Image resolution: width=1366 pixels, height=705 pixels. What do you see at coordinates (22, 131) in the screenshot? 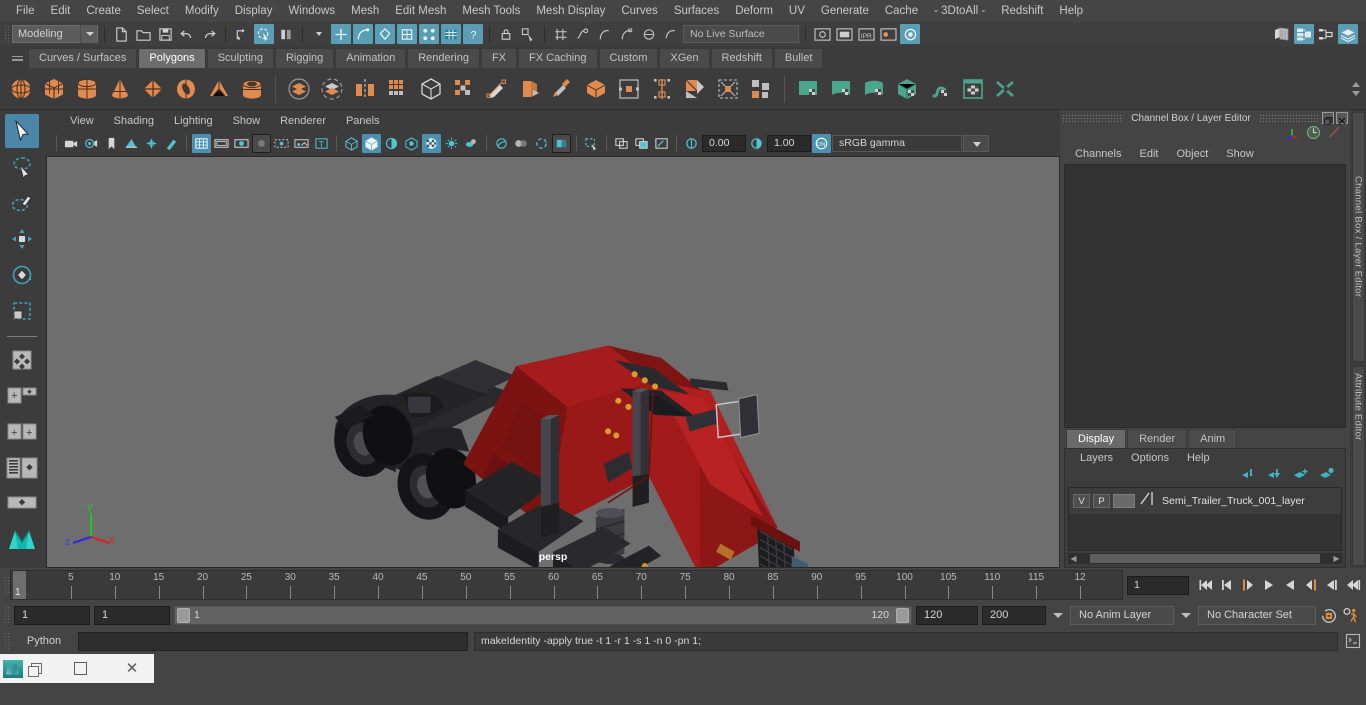
I see `select-tool-icon` at bounding box center [22, 131].